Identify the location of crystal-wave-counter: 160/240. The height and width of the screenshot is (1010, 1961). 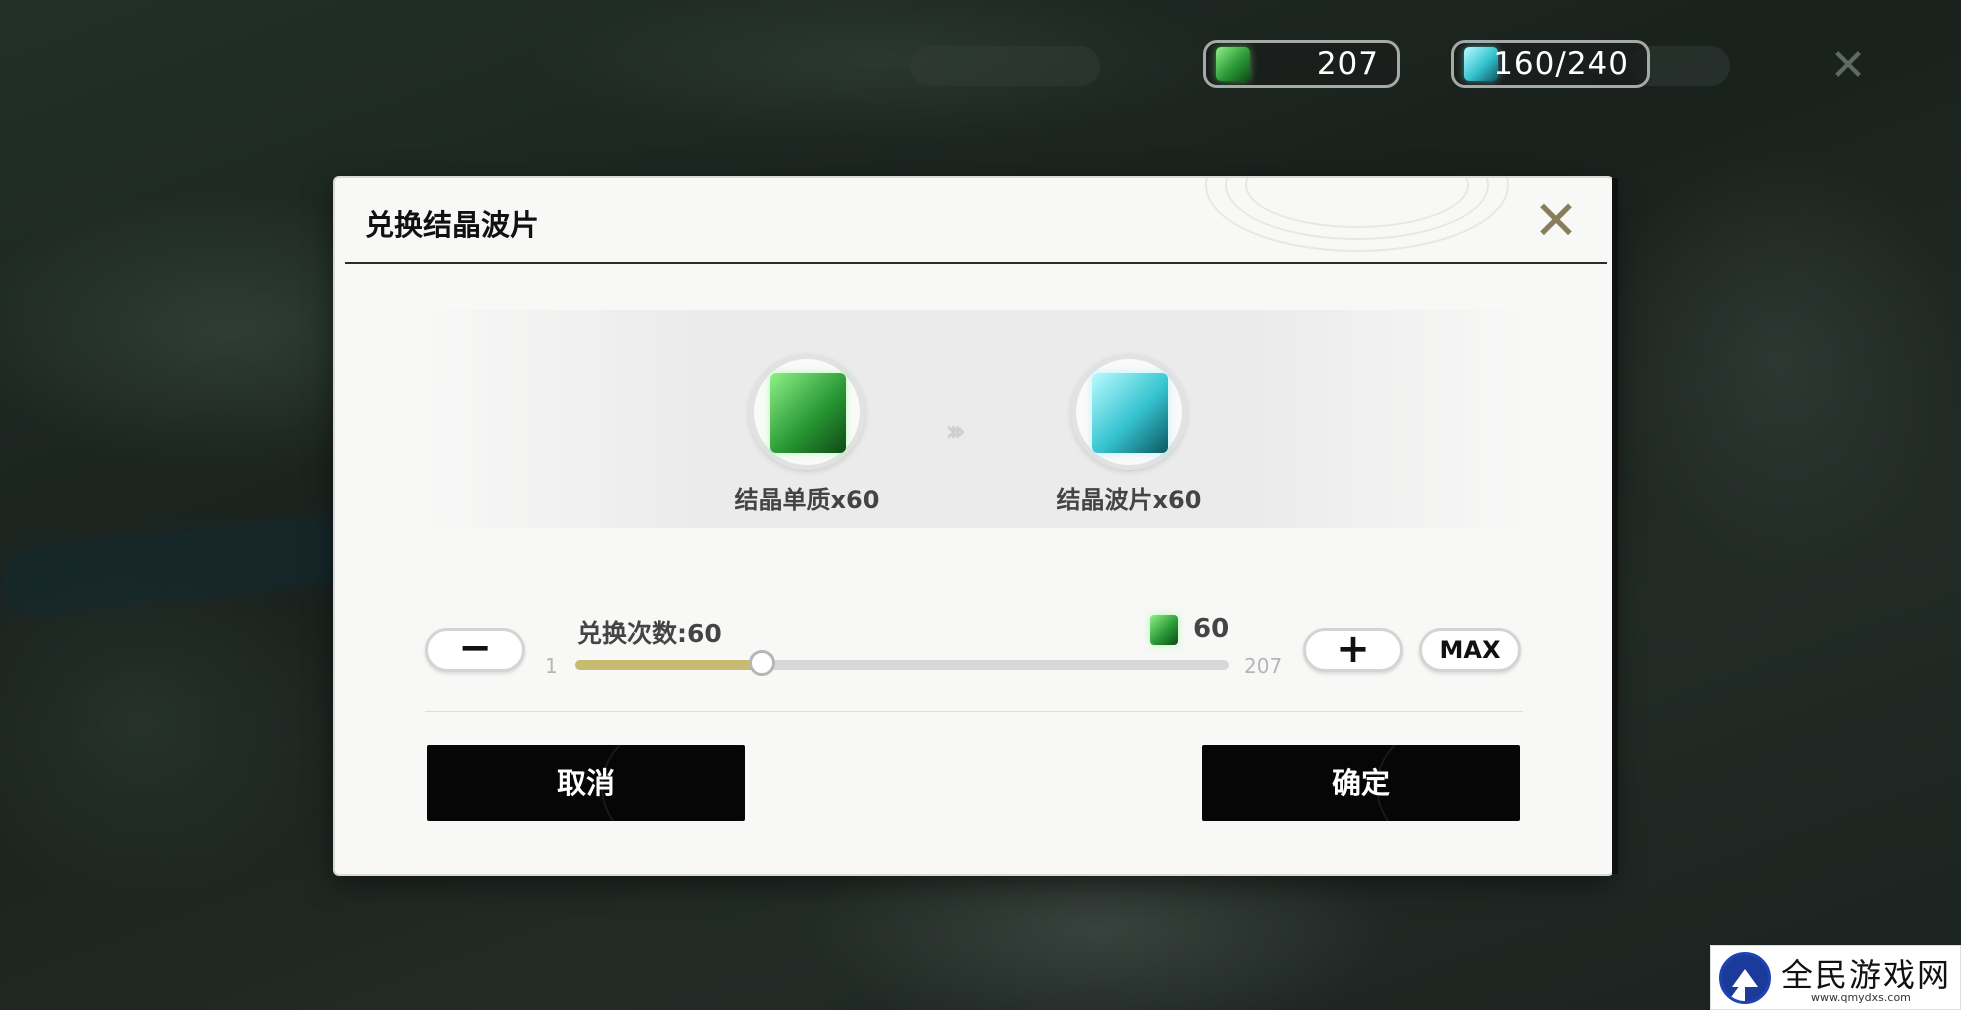
(1550, 64).